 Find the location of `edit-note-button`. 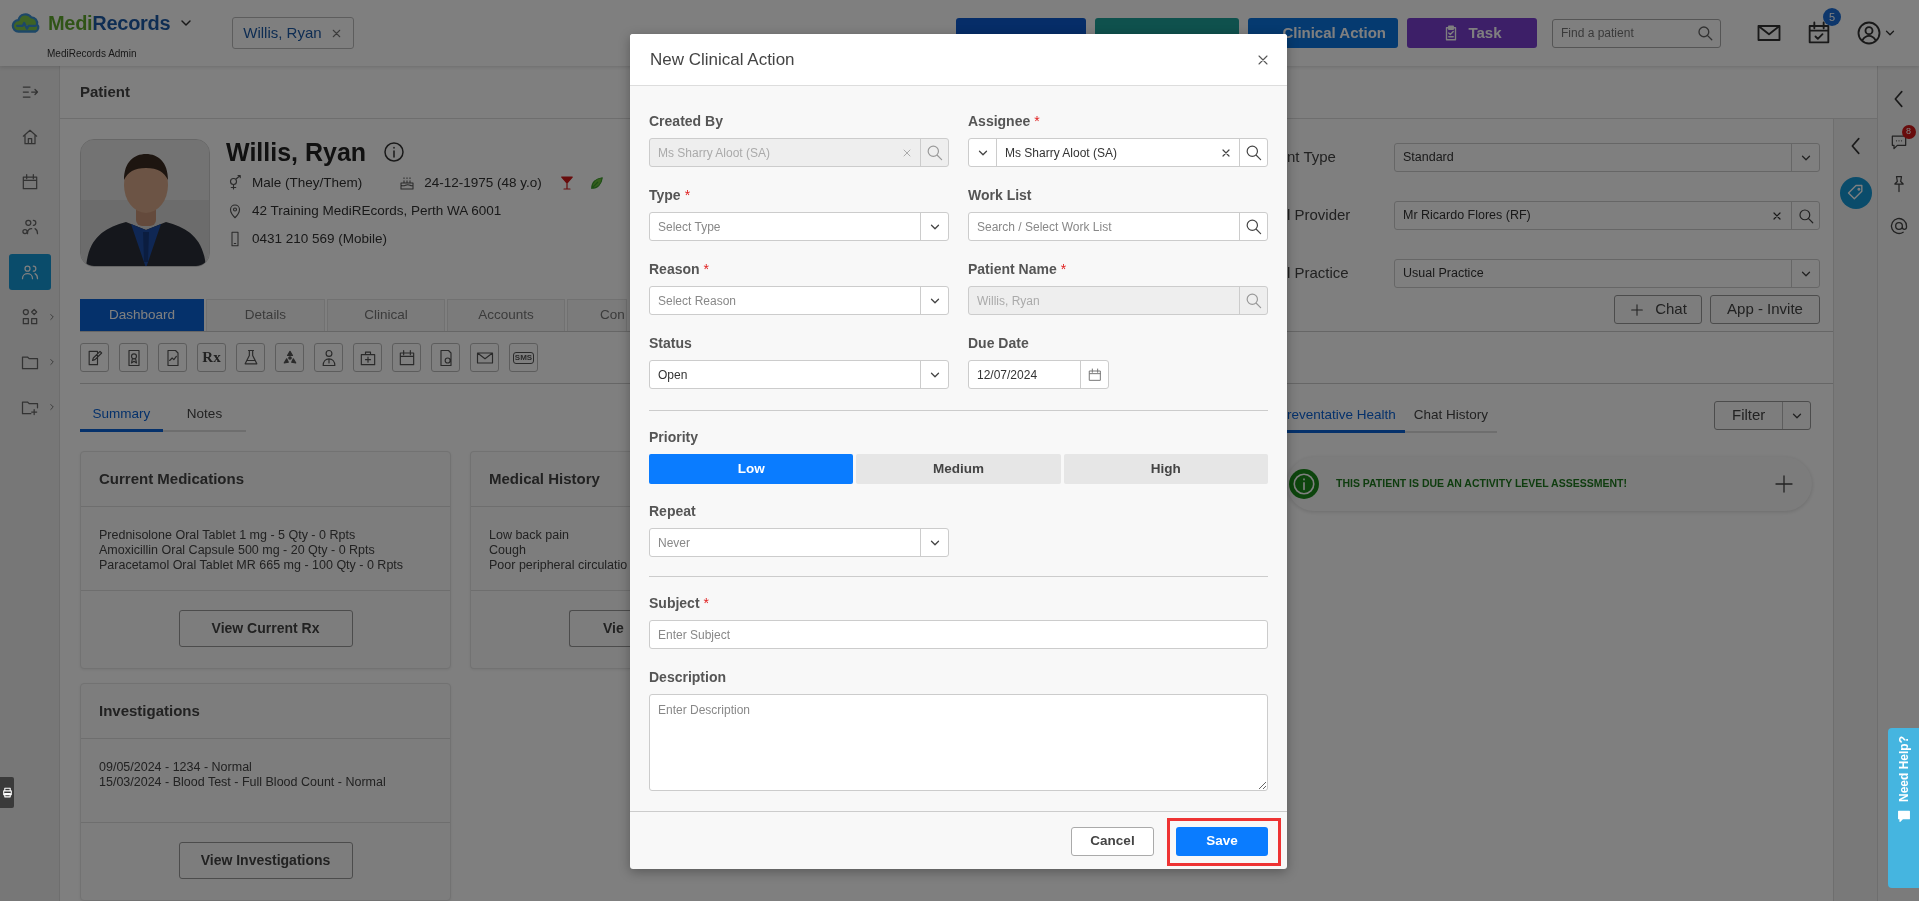

edit-note-button is located at coordinates (94, 357).